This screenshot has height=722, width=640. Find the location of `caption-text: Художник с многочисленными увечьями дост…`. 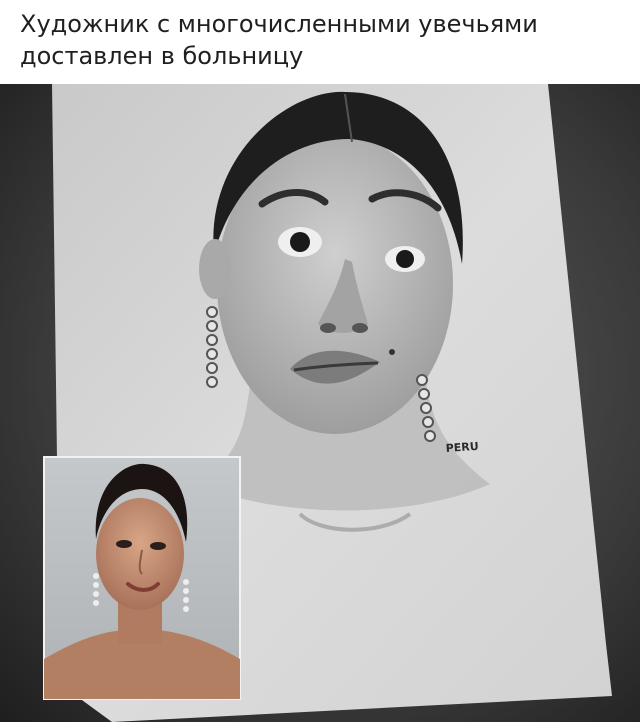

caption-text: Художник с многочисленными увечьями дост… is located at coordinates (320, 36).